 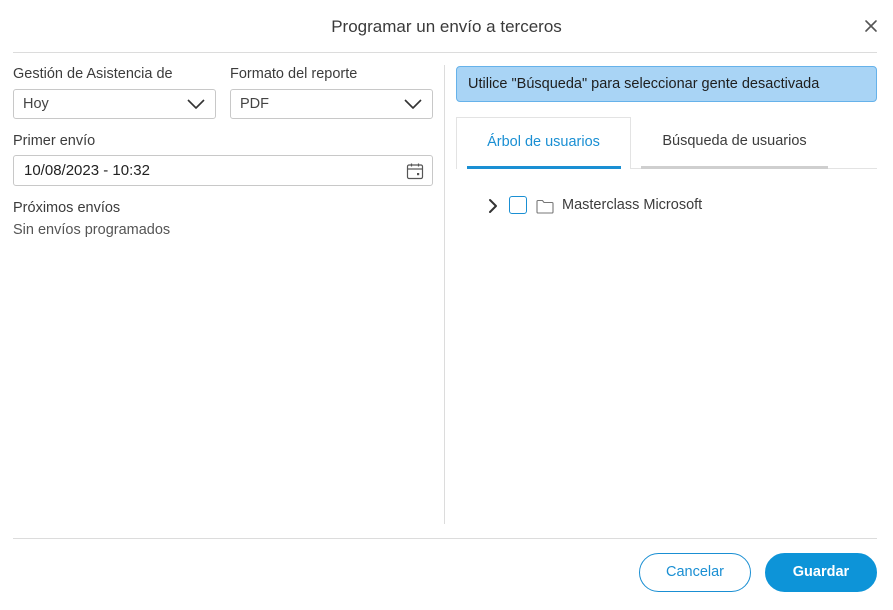 What do you see at coordinates (518, 205) in the screenshot?
I see `tree-item-checkbox` at bounding box center [518, 205].